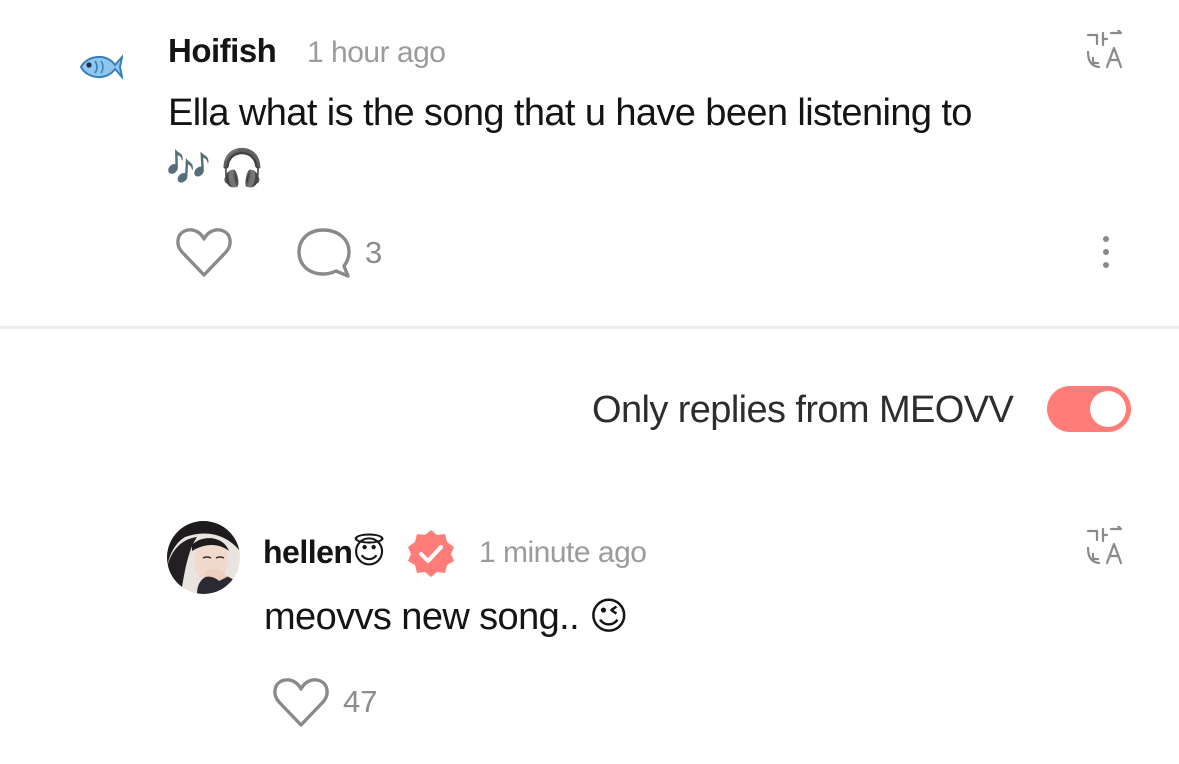 The image size is (1179, 764). I want to click on post-emoji-line: 🎶 🎧, so click(215, 167).